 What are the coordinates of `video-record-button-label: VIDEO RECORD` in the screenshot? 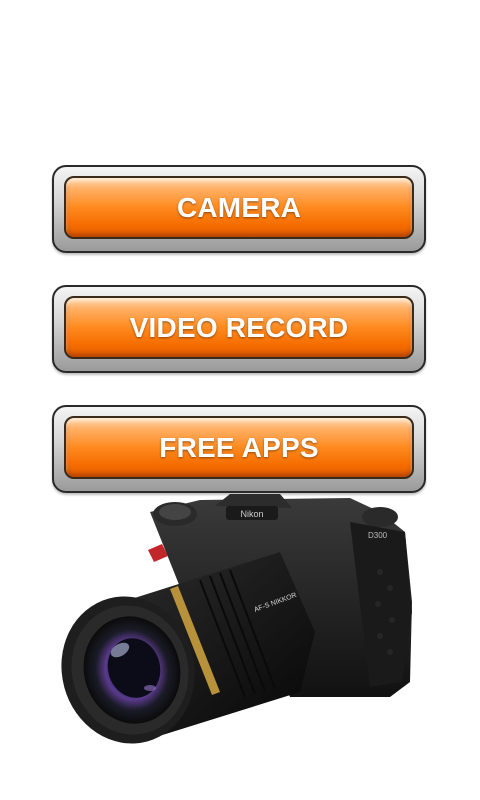 It's located at (239, 327).